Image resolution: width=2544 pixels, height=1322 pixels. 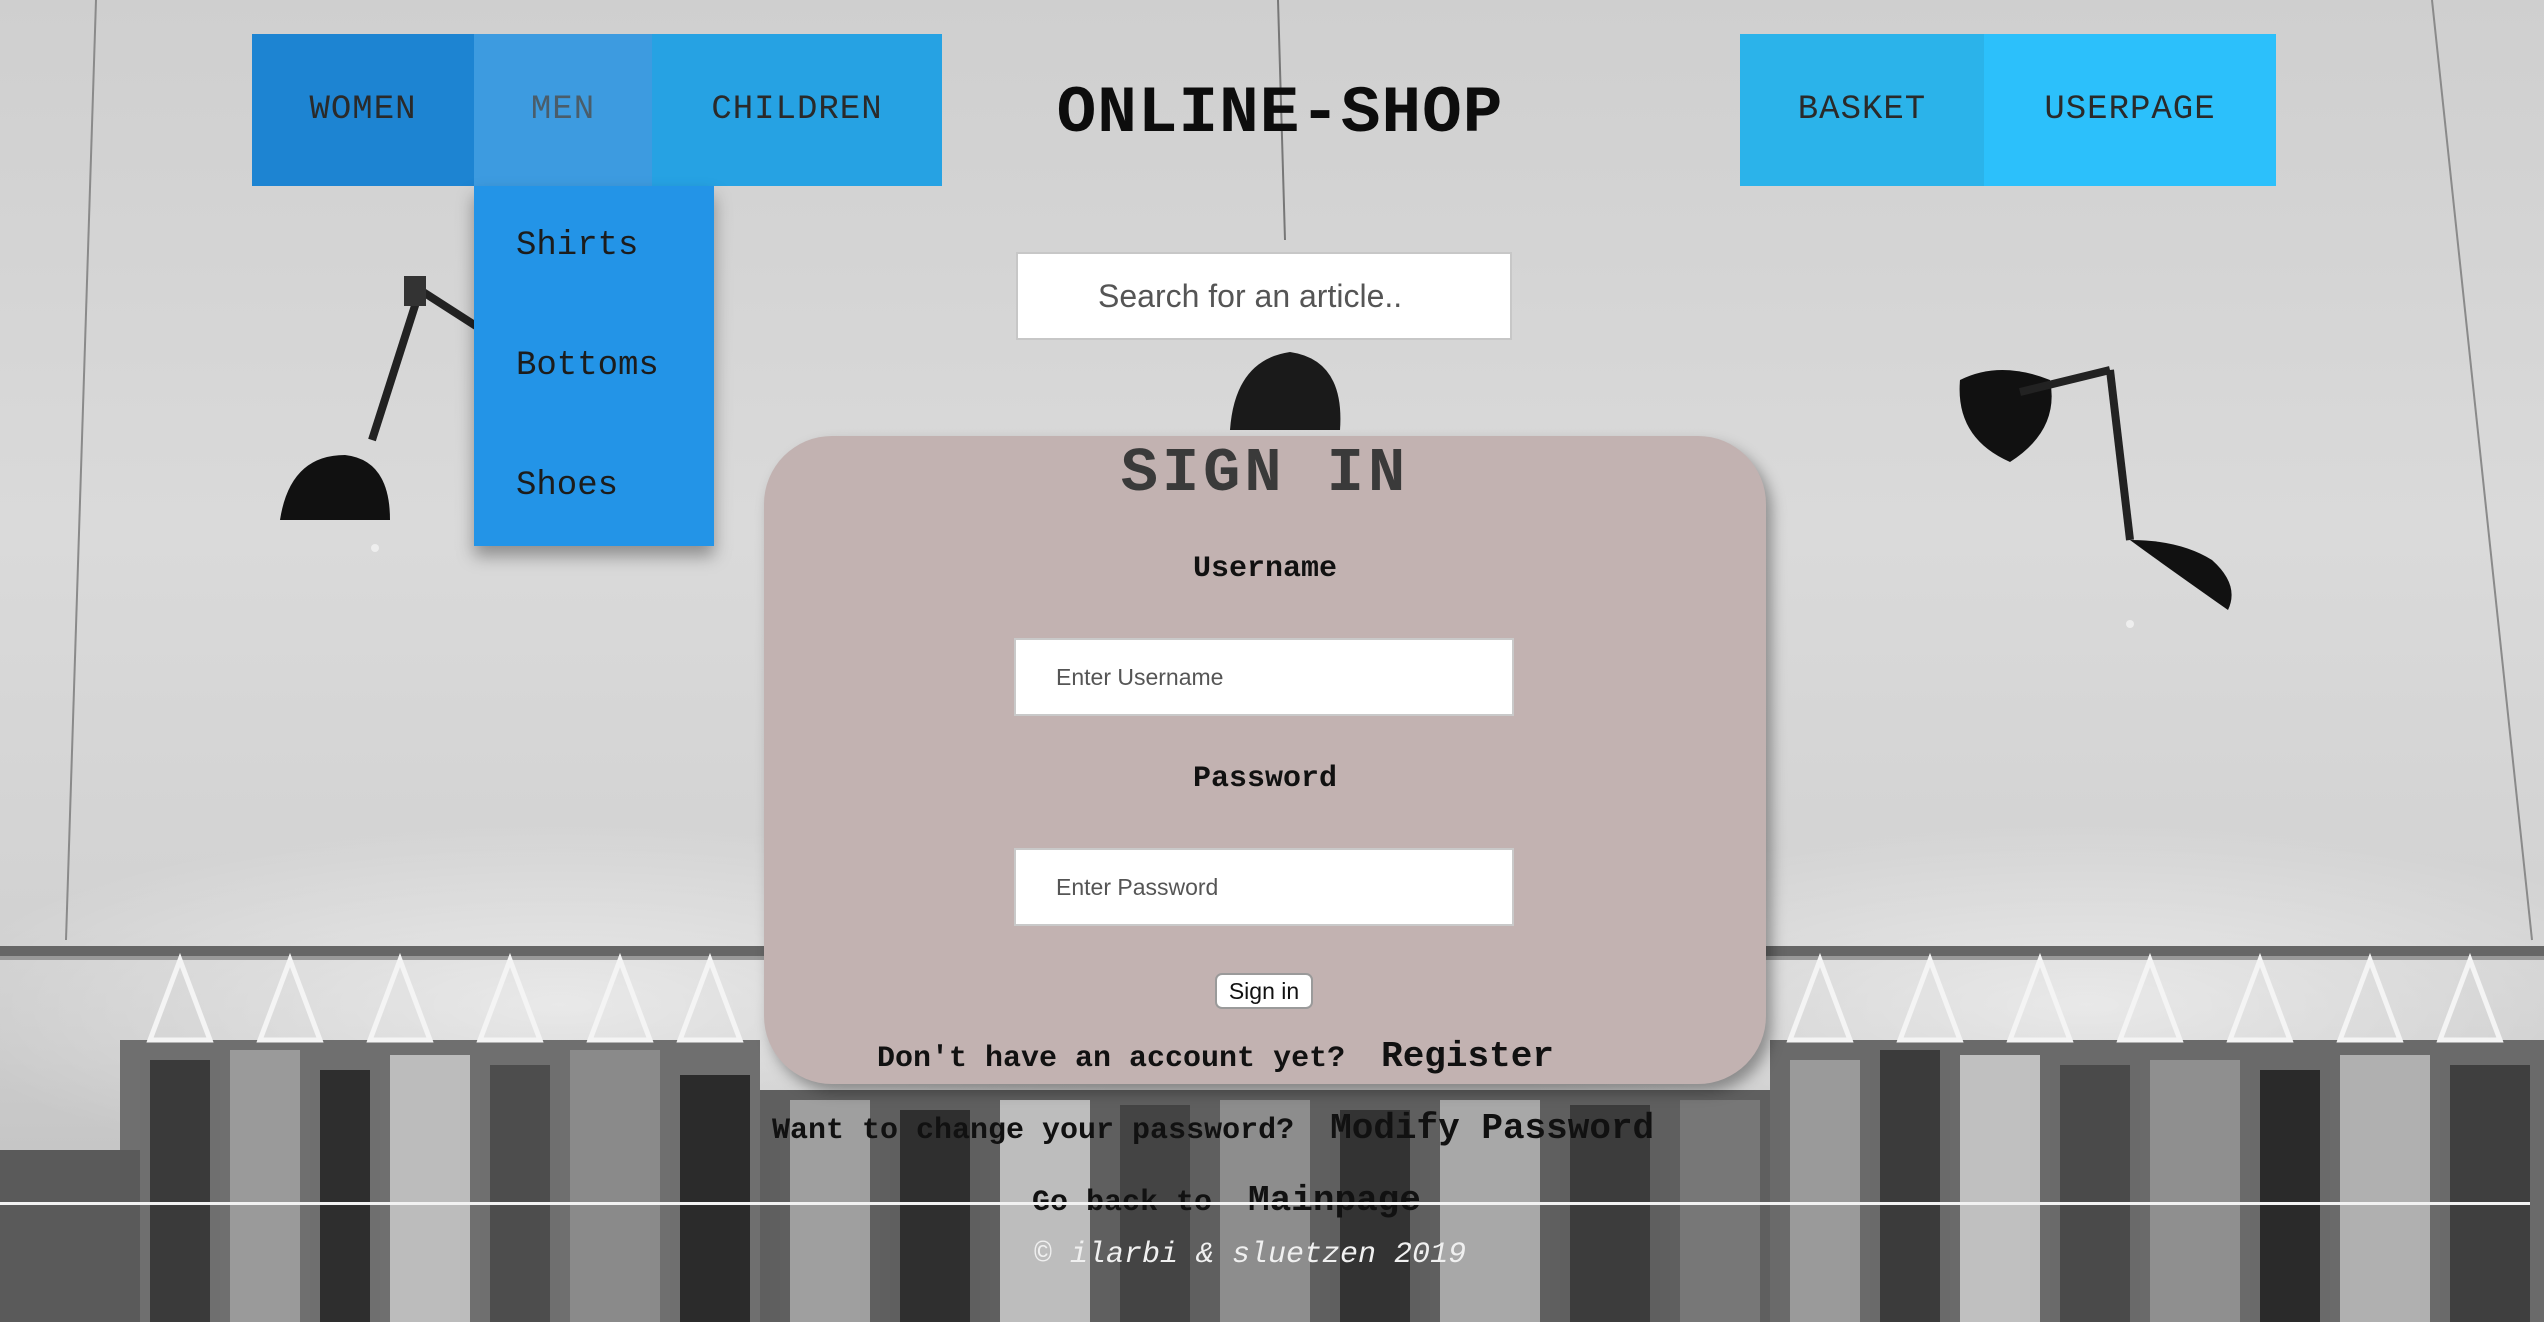 What do you see at coordinates (1285, 391) in the screenshot?
I see `center-lamp-illustration` at bounding box center [1285, 391].